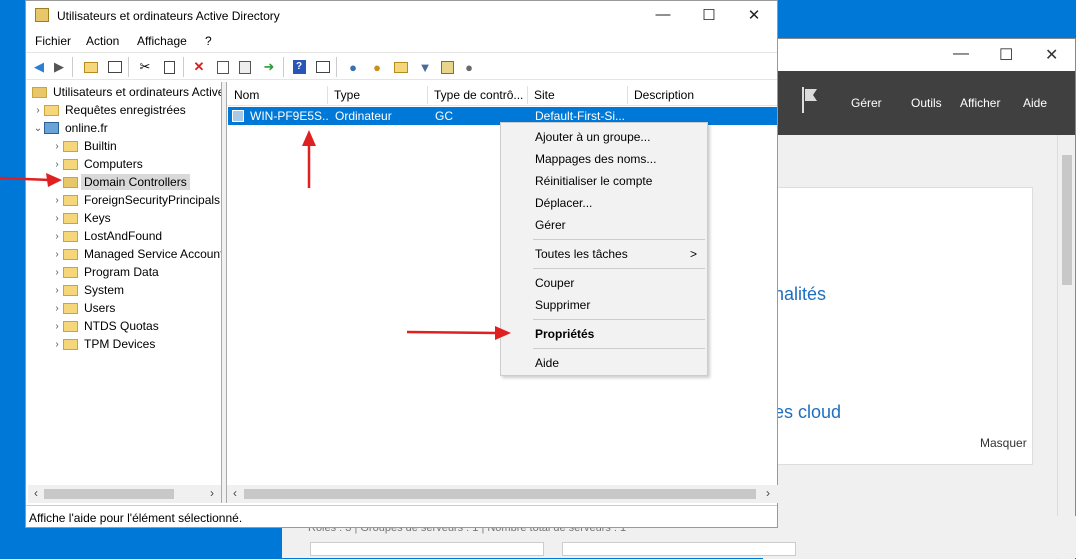  What do you see at coordinates (353, 67) in the screenshot?
I see `user-icon: ●` at bounding box center [353, 67].